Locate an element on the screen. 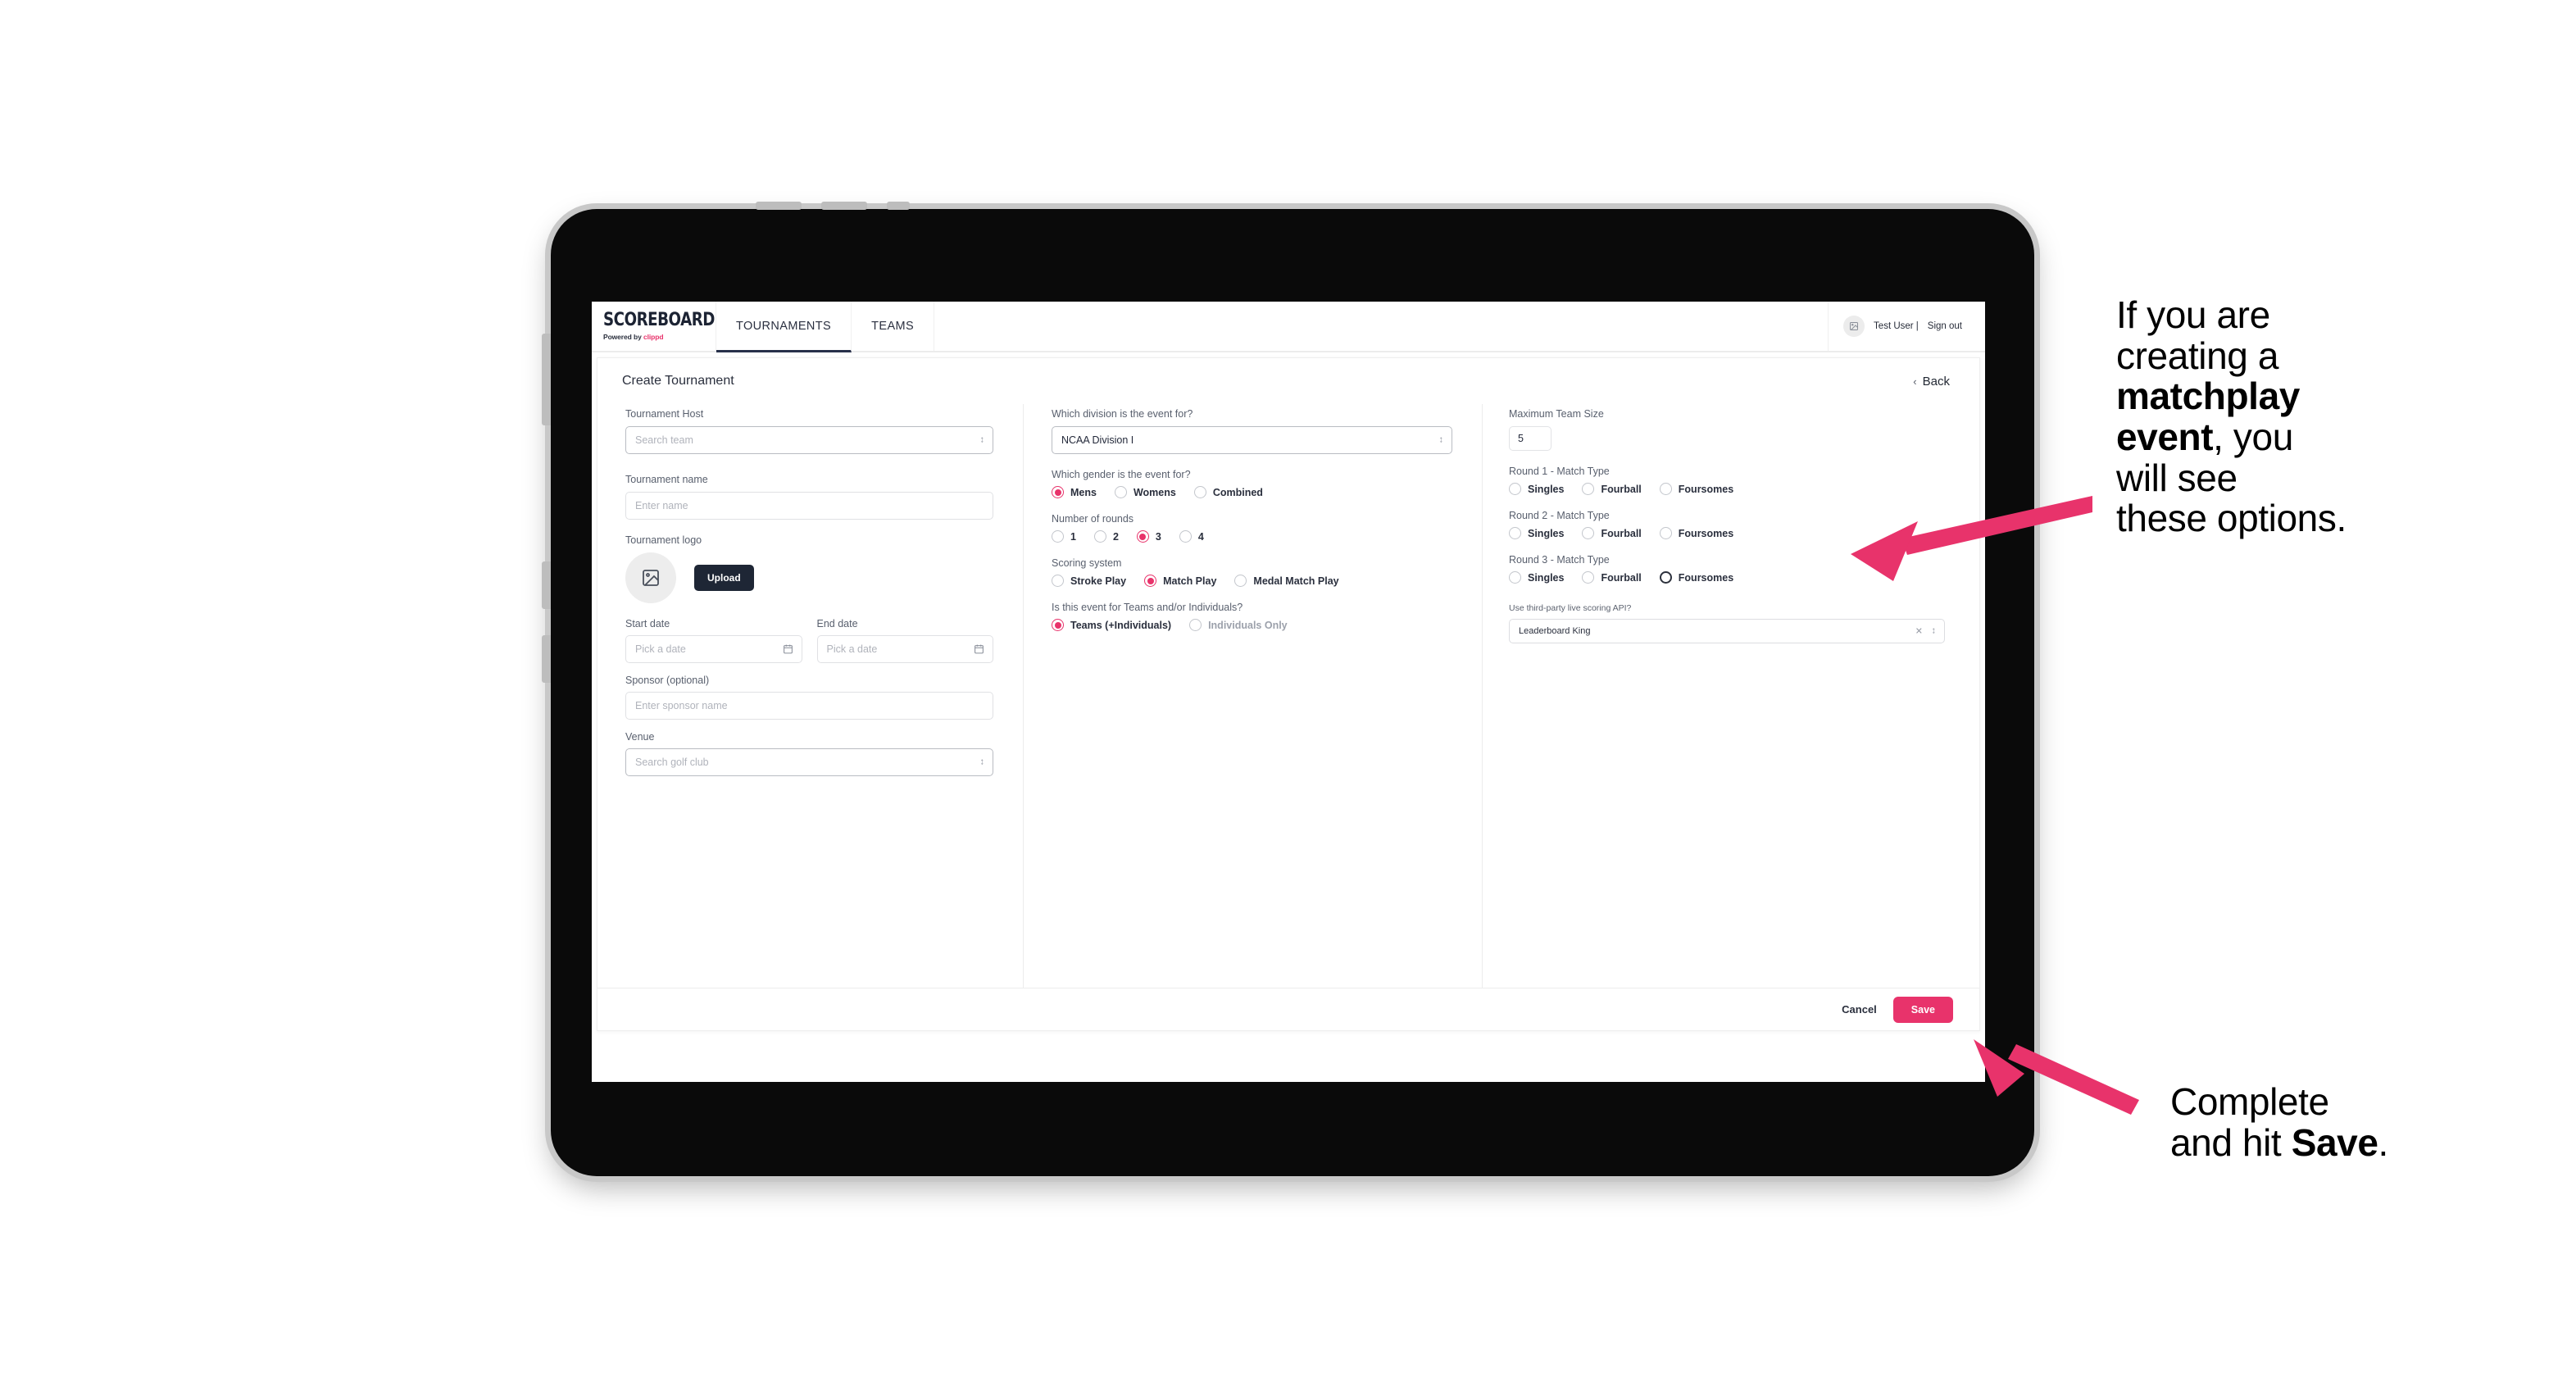 This screenshot has width=2576, height=1386. radio-participants-individuals: Individuals Only is located at coordinates (1238, 625).